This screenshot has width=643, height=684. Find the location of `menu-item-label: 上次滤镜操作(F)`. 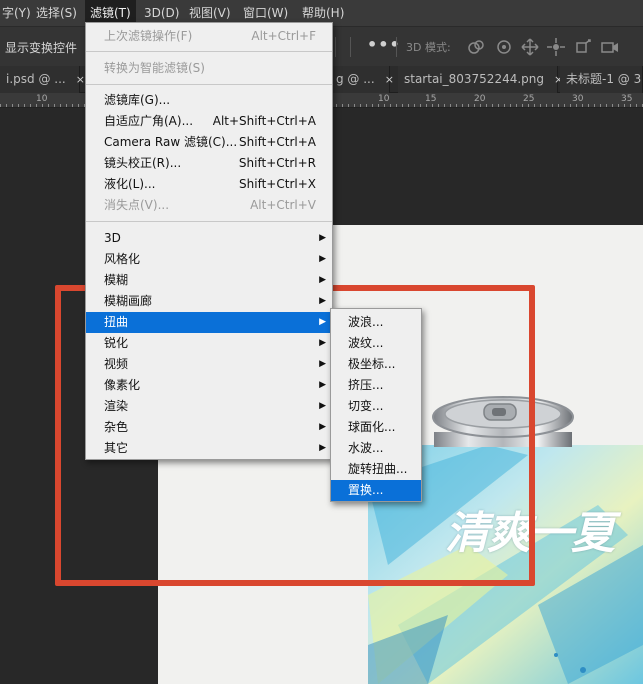

menu-item-label: 上次滤镜操作(F) is located at coordinates (148, 36).